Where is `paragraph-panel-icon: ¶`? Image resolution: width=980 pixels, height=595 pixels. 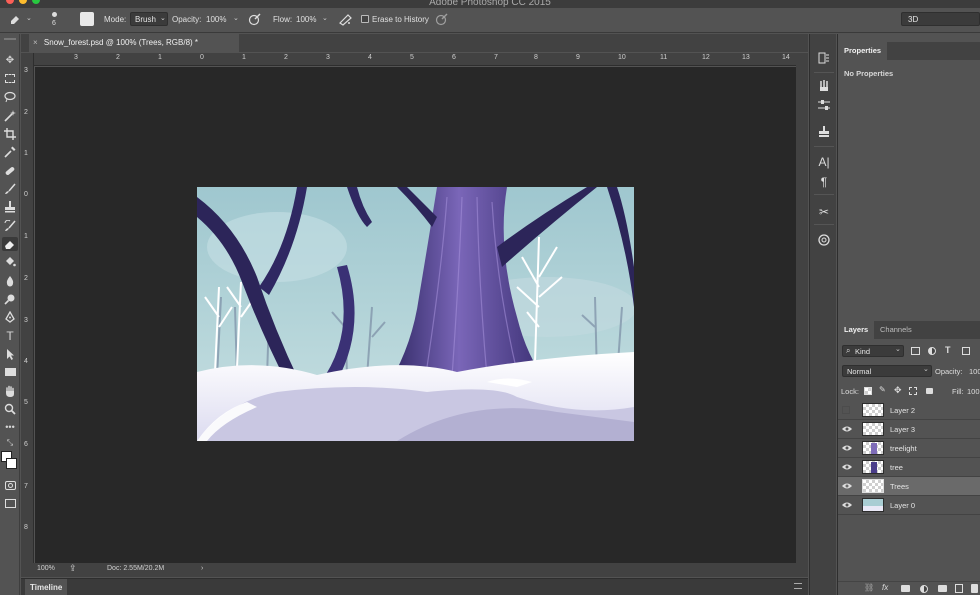 paragraph-panel-icon: ¶ is located at coordinates (824, 182).